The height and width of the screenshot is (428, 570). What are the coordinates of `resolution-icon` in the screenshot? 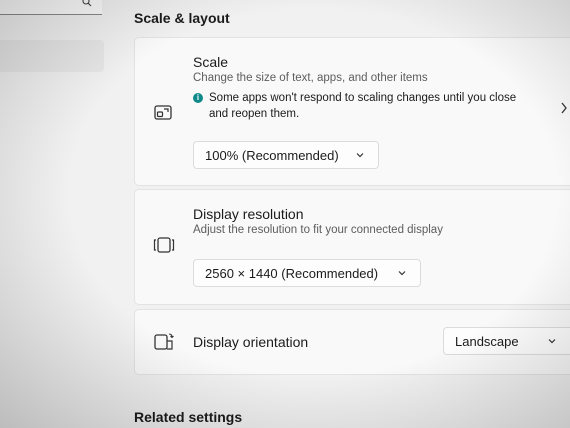 It's located at (164, 245).